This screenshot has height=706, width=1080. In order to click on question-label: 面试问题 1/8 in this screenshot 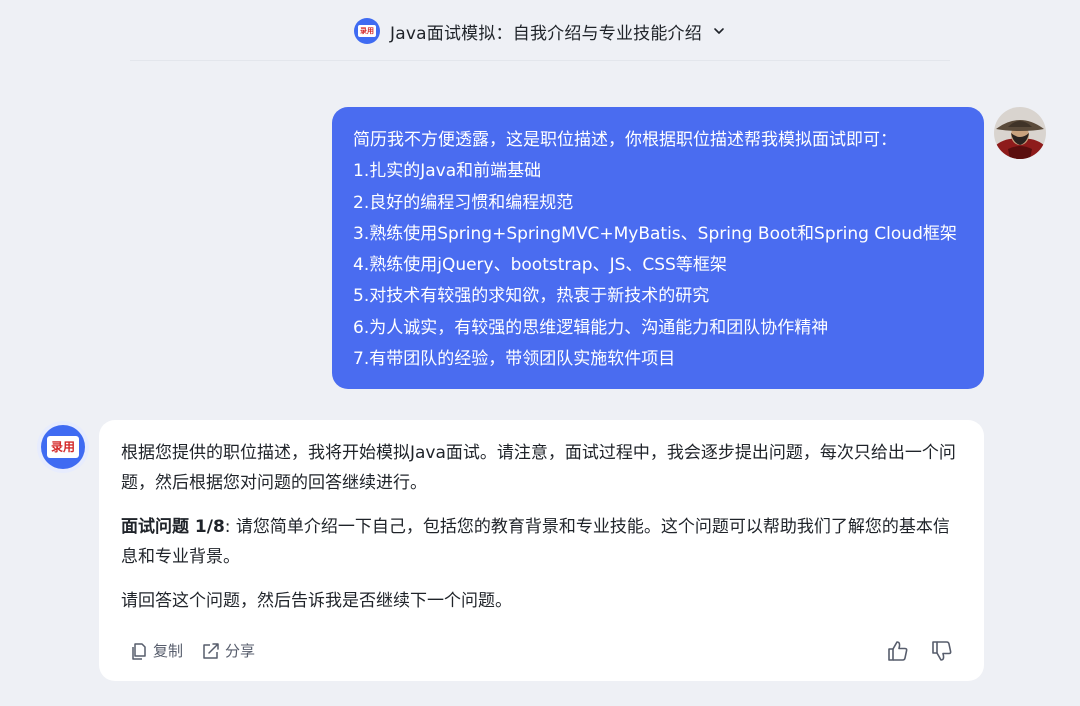, I will do `click(173, 527)`.